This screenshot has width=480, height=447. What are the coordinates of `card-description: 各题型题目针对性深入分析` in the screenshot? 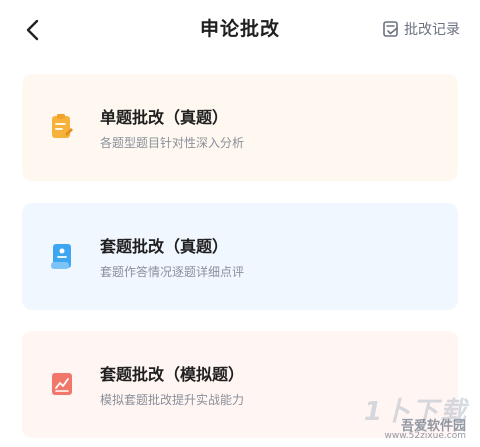 It's located at (172, 143).